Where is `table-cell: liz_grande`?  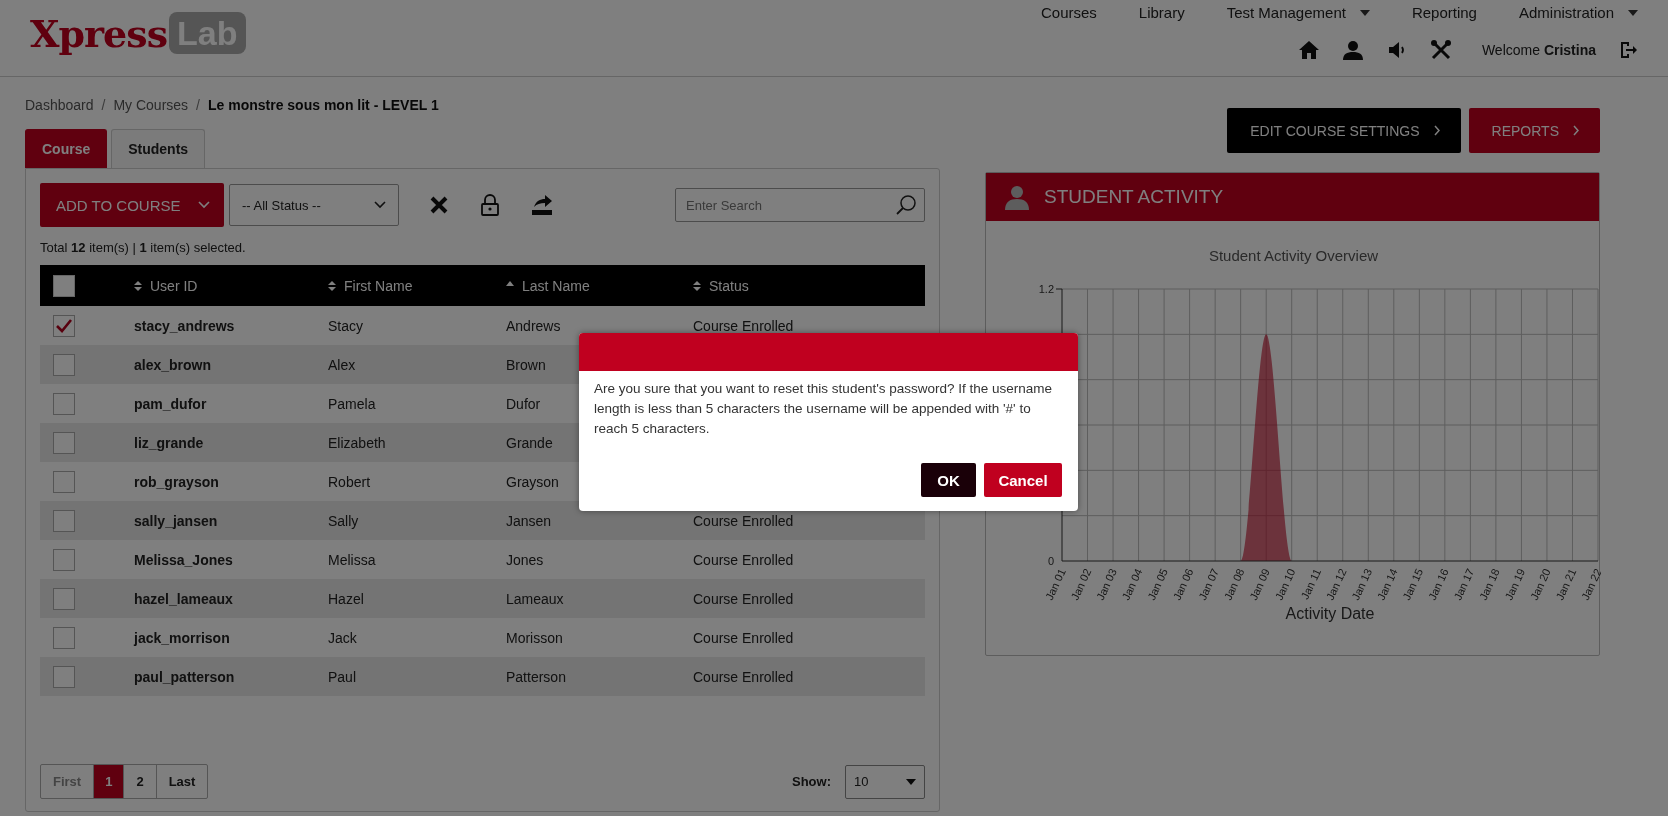
table-cell: liz_grande is located at coordinates (169, 442).